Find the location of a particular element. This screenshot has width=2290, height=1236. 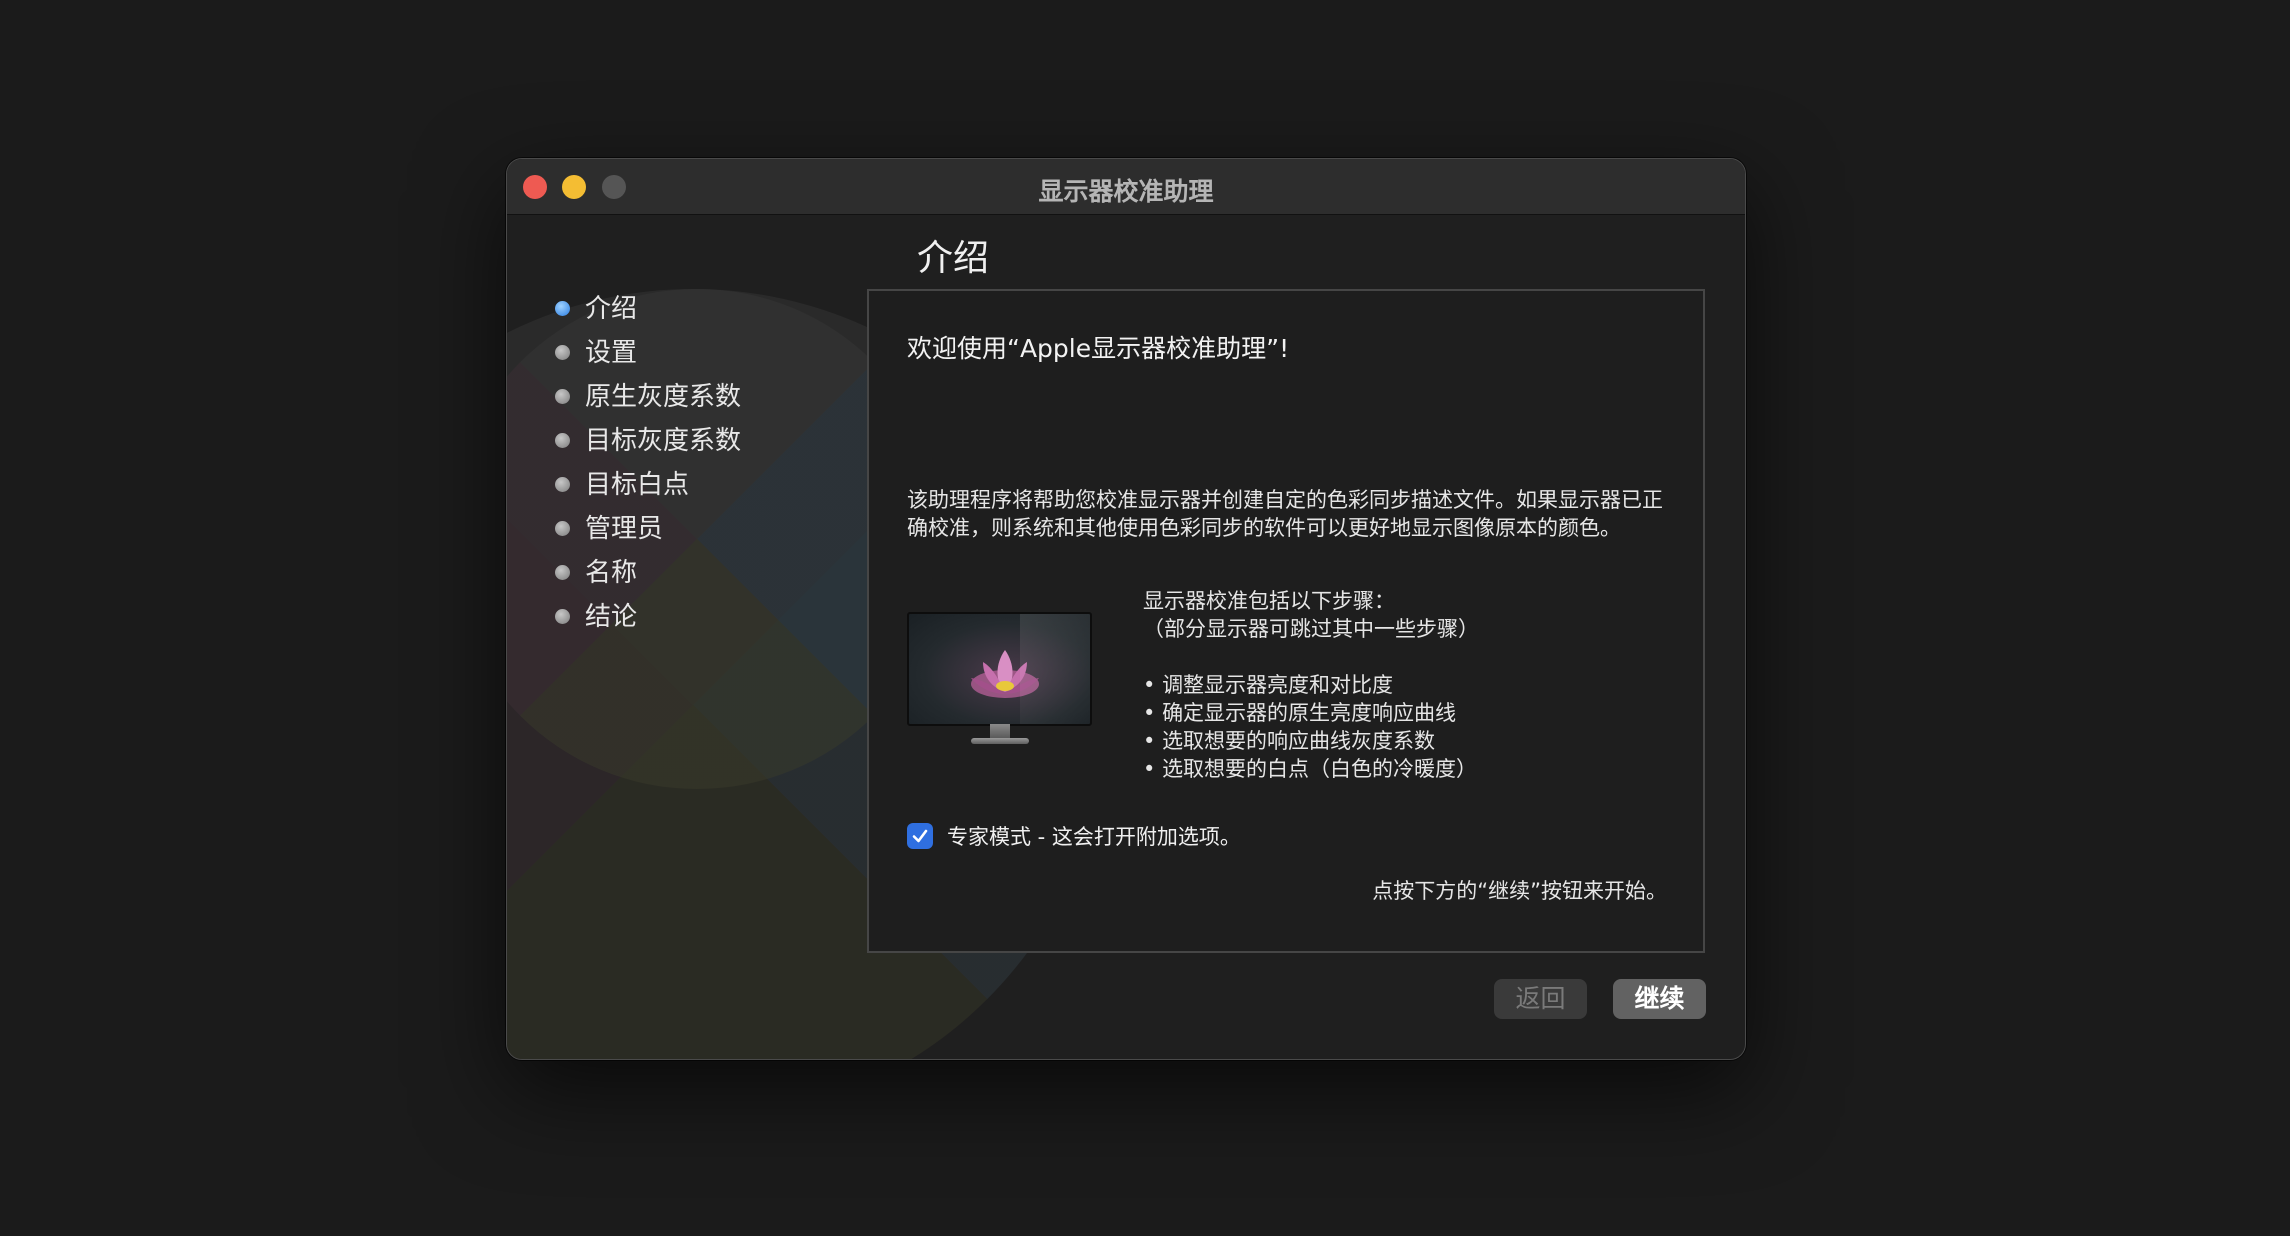

continue-button: 继续 is located at coordinates (1659, 999).